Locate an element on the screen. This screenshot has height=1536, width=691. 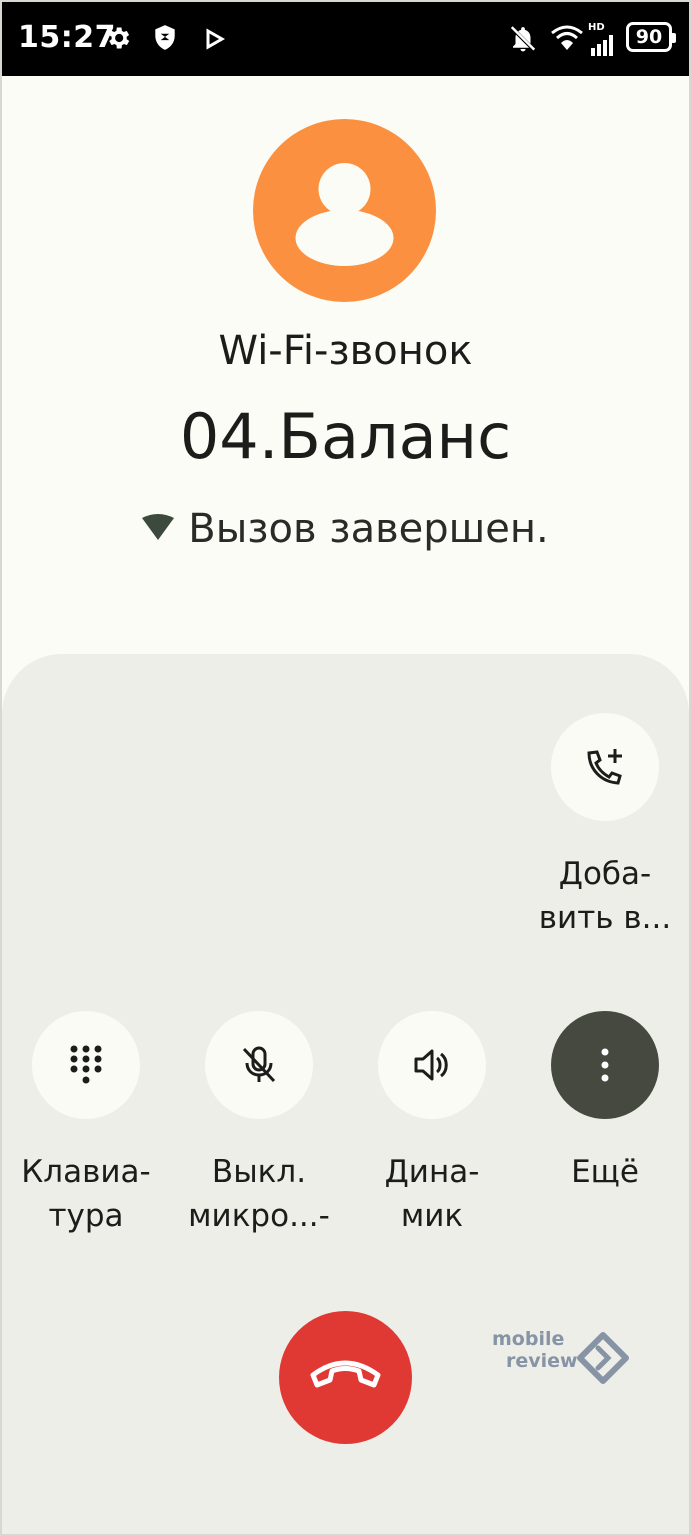
call-status: Вызов завершен. is located at coordinates (345, 529).